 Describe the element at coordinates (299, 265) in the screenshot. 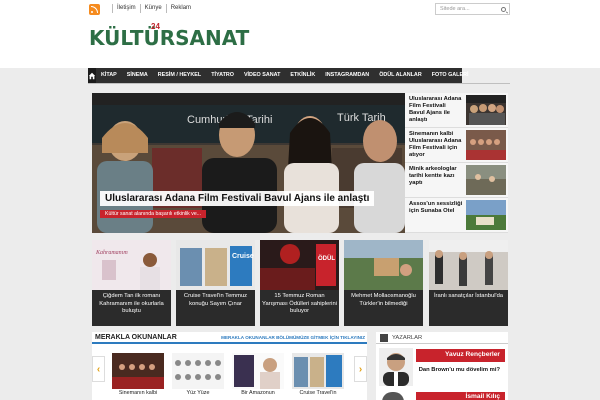

I see `card-thumbnail: ÖDÜL` at that location.